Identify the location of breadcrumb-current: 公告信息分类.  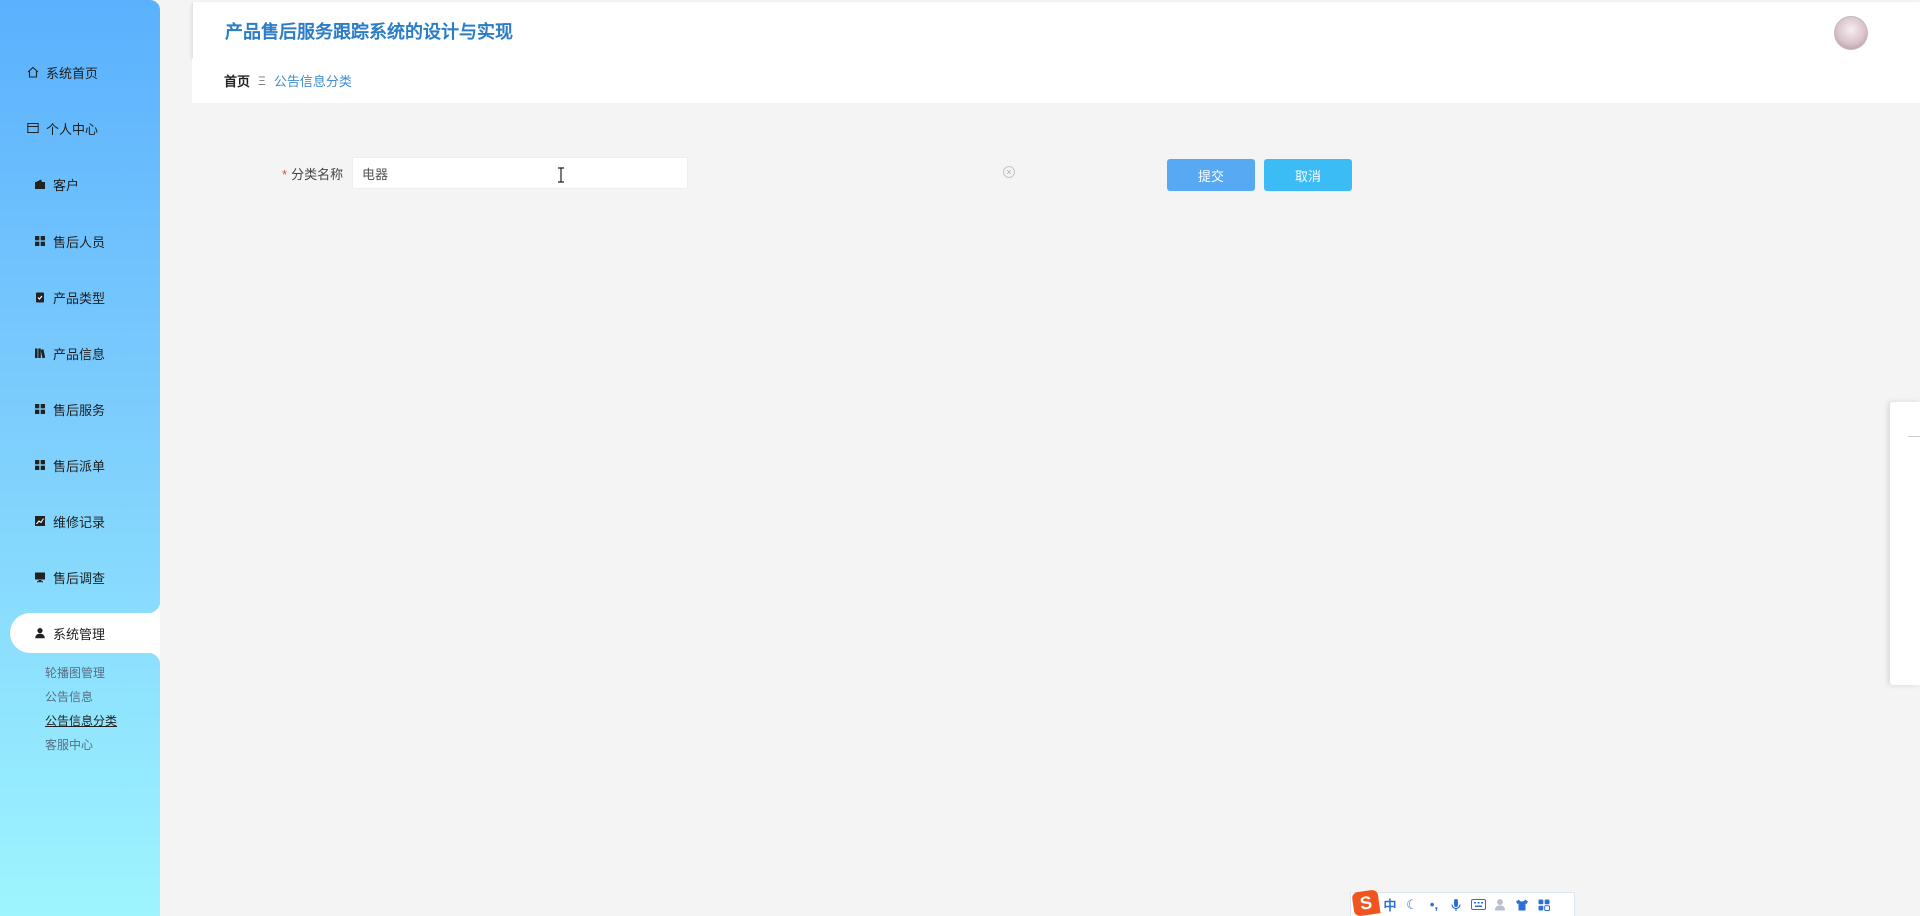
(312, 81).